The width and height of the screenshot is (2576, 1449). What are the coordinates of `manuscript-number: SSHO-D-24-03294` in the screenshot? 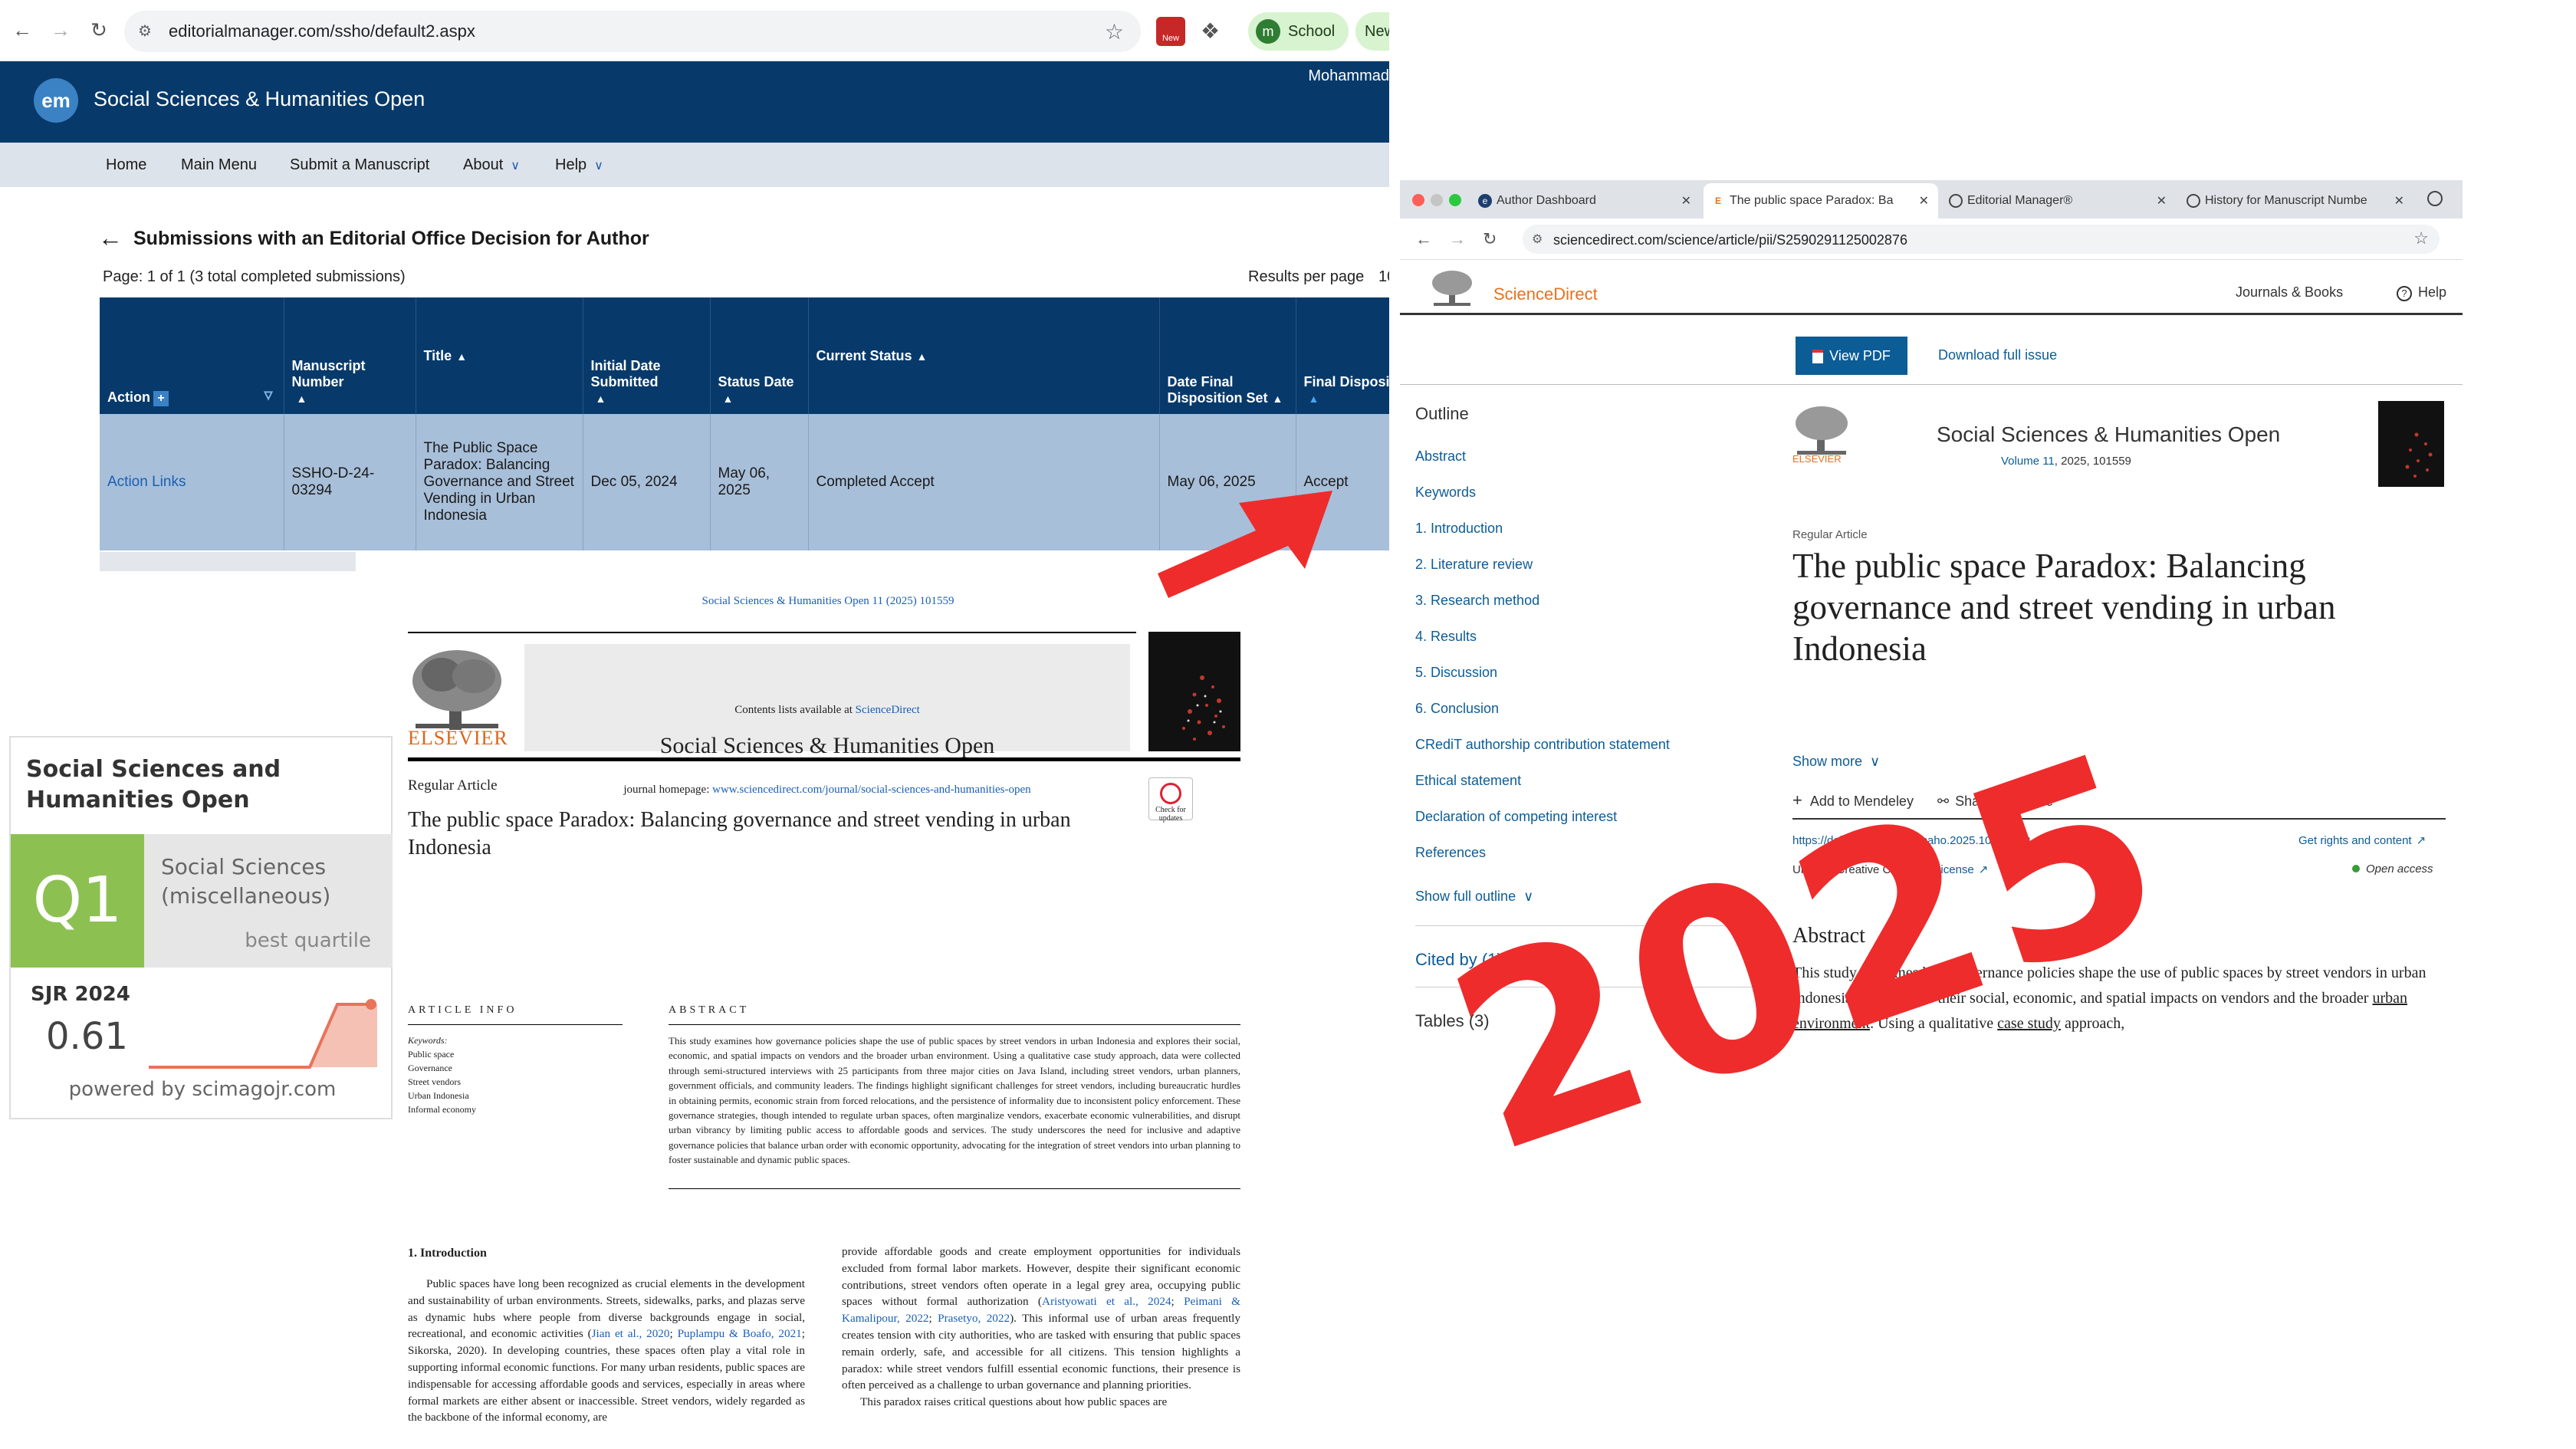 It's located at (350, 482).